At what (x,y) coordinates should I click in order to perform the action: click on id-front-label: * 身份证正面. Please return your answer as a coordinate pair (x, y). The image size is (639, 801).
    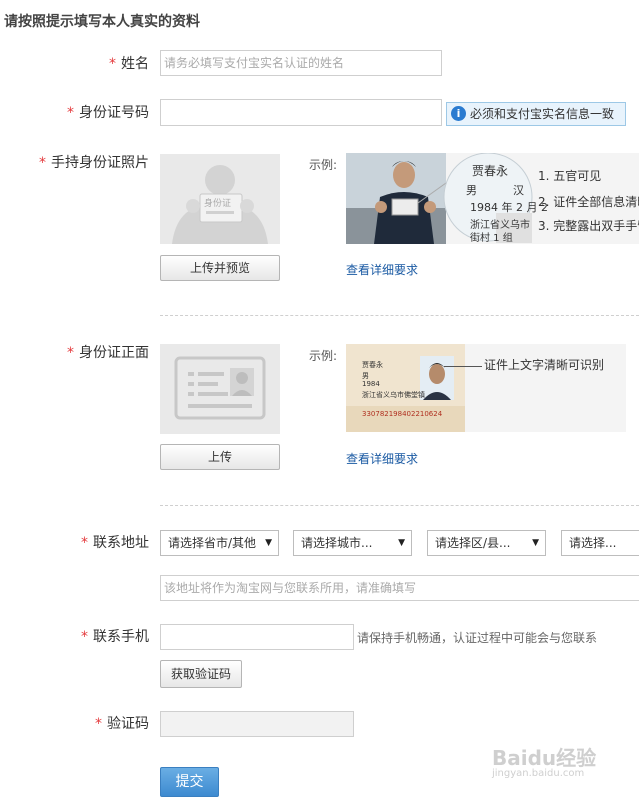
    Looking at the image, I should click on (108, 353).